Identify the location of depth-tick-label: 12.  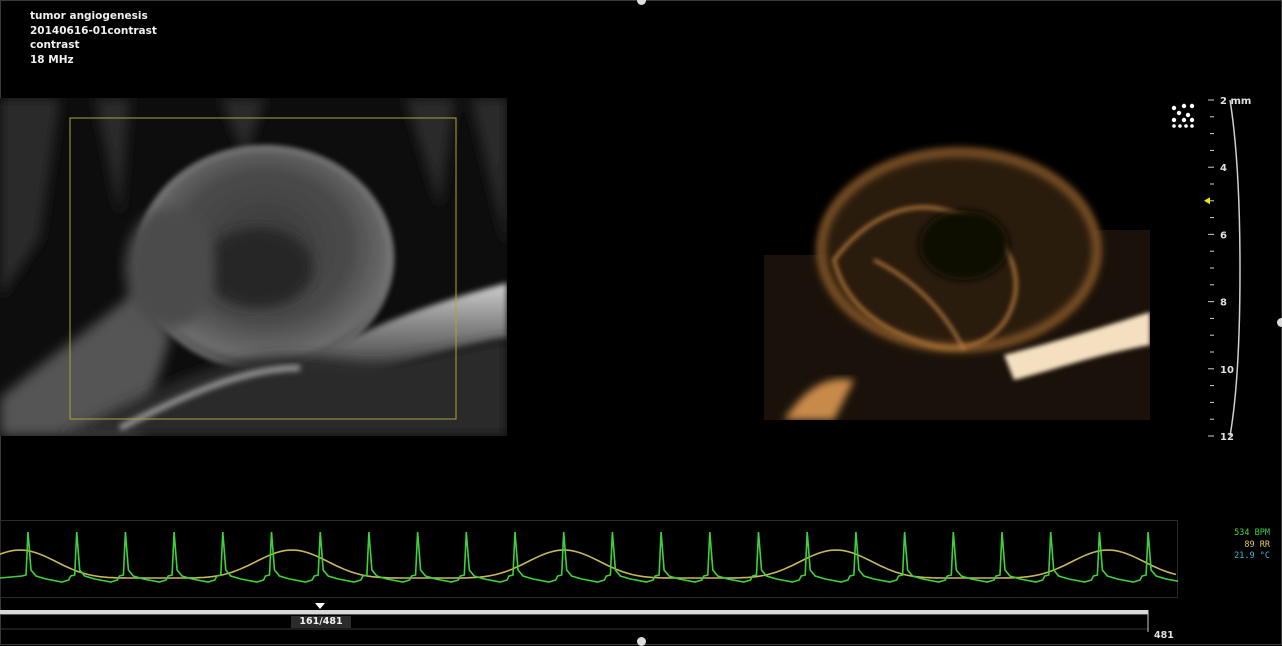
(1227, 437).